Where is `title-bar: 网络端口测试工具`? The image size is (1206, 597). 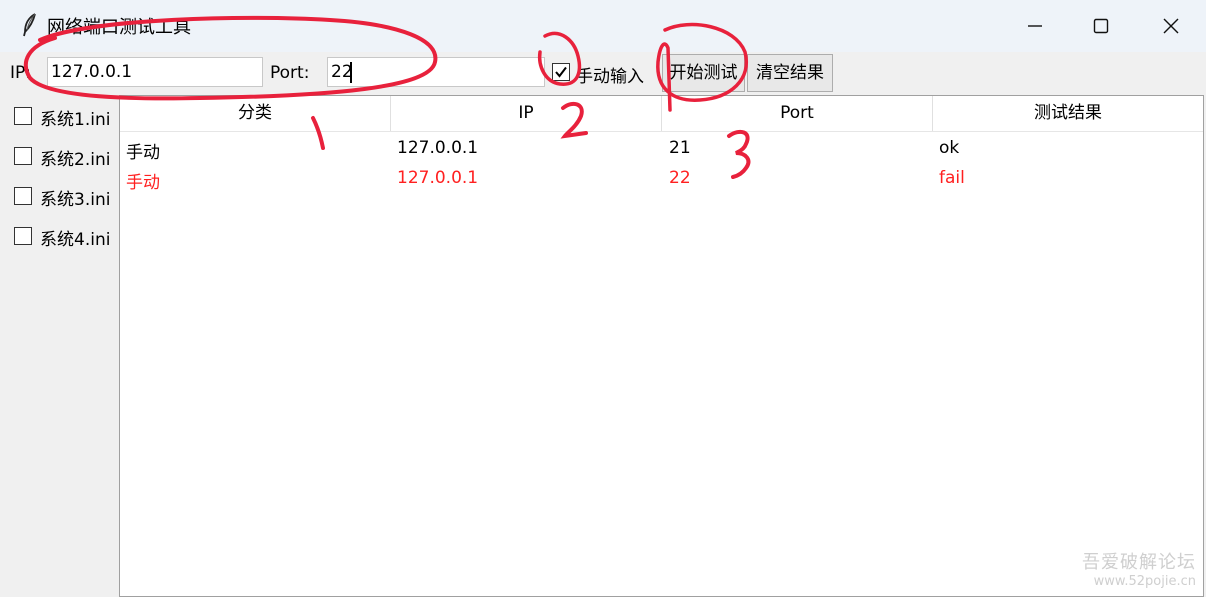 title-bar: 网络端口测试工具 is located at coordinates (603, 26).